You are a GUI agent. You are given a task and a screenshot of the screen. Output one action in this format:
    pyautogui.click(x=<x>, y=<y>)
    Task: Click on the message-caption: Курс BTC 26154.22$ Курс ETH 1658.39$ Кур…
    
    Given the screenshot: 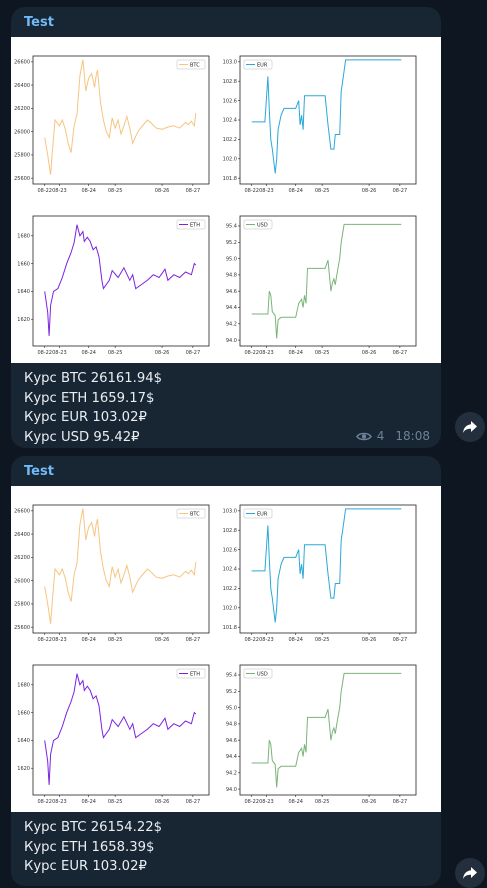 What is the action you would take?
    pyautogui.click(x=93, y=847)
    